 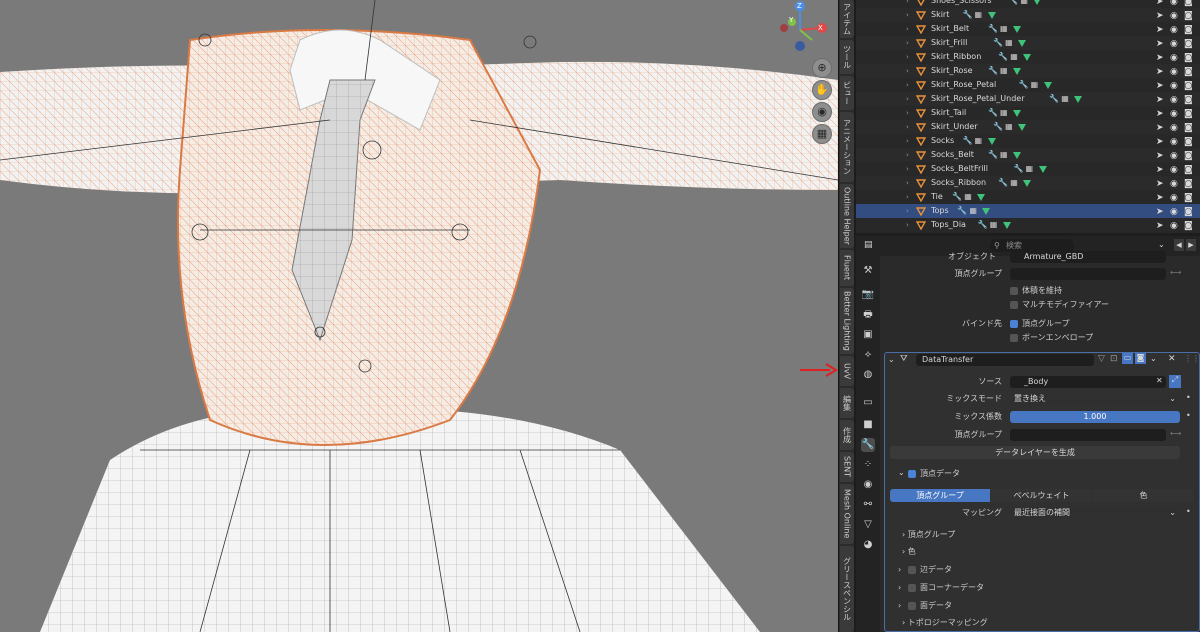 What do you see at coordinates (1028, 113) in the screenshot?
I see `outliner-row: › Skirt_Tail ➤ ◉ ◙ 🔧 ▦` at bounding box center [1028, 113].